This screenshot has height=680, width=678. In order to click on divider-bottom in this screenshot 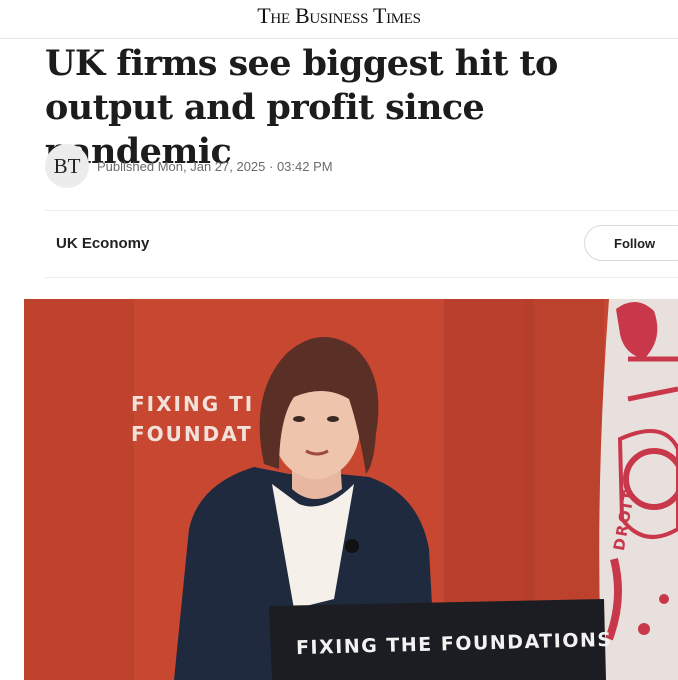, I will do `click(361, 277)`.